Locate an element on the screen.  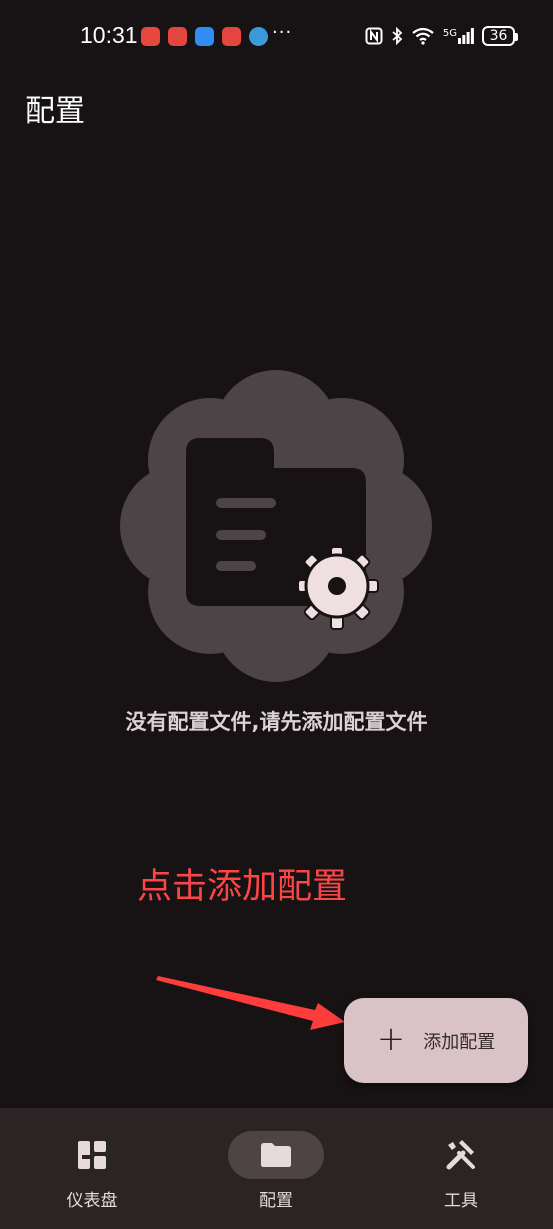
message-notification-icon is located at coordinates (204, 36).